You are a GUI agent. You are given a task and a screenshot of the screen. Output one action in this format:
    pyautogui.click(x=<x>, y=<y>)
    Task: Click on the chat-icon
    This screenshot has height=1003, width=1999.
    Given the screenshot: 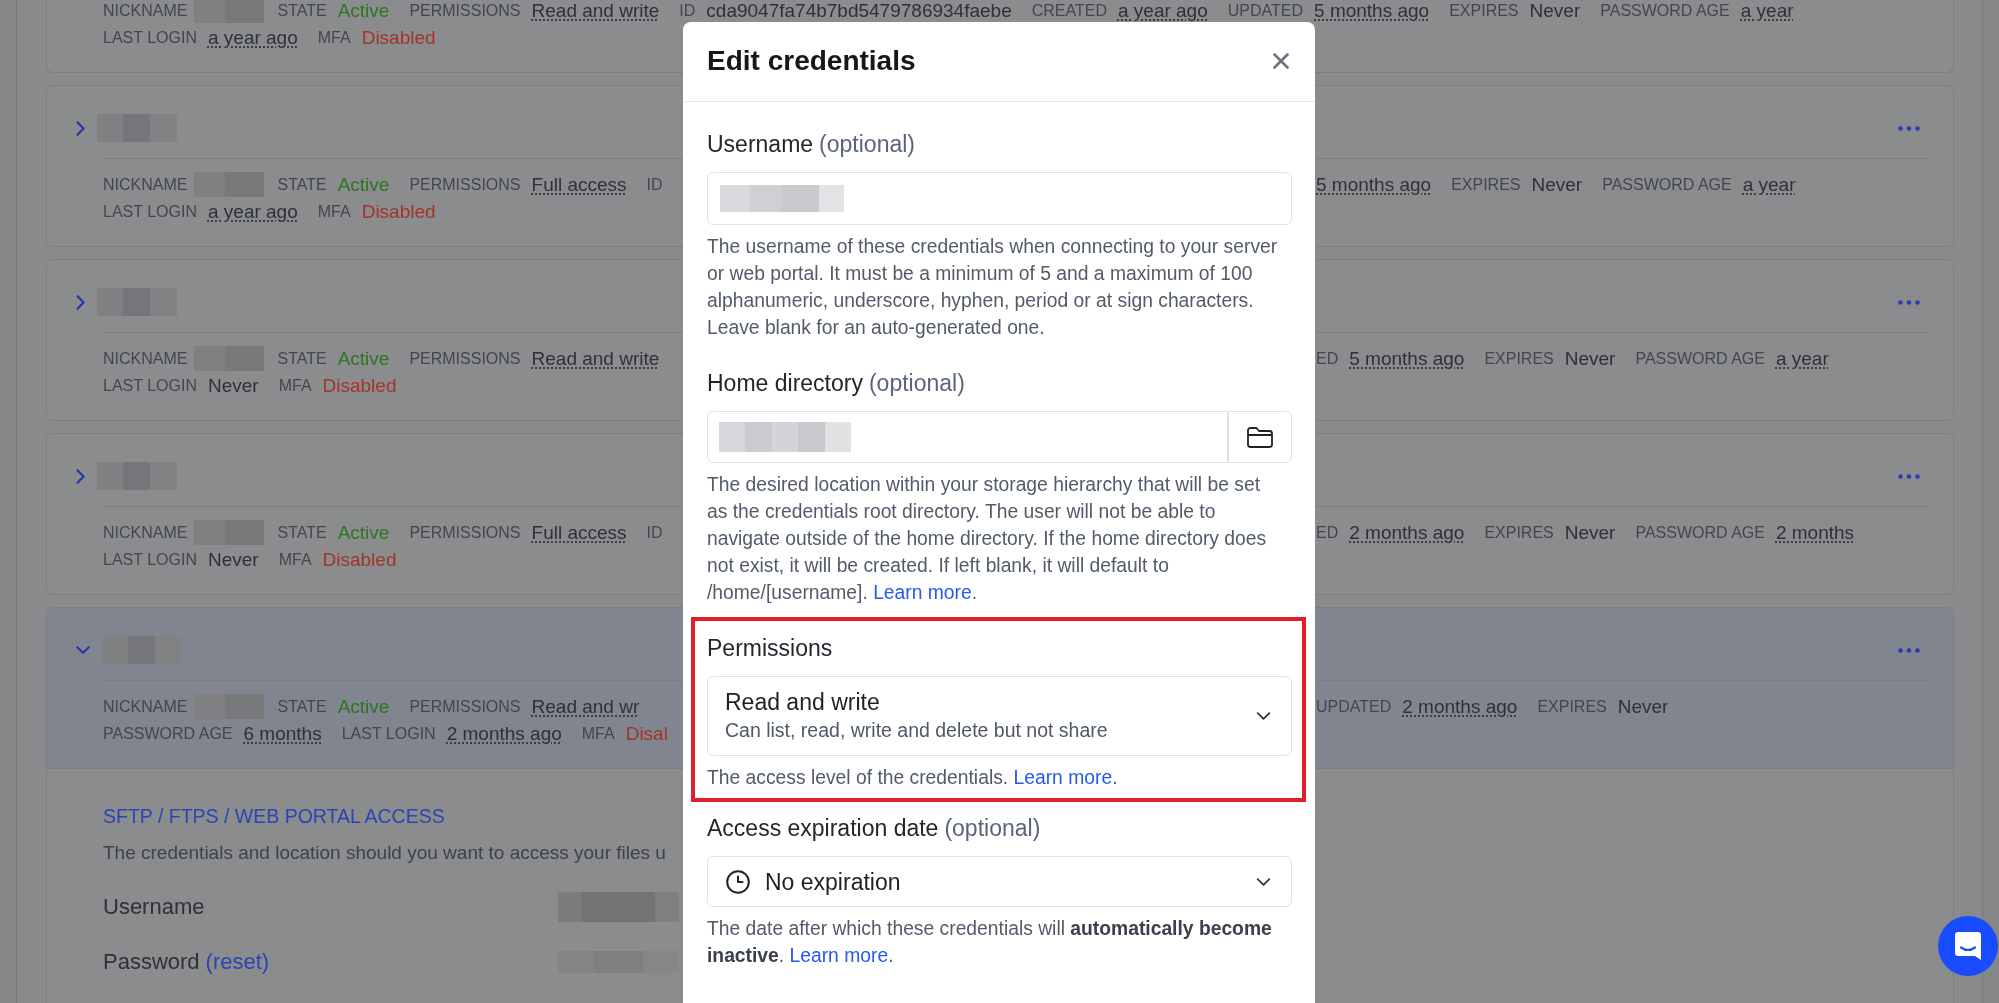 What is the action you would take?
    pyautogui.click(x=1968, y=946)
    